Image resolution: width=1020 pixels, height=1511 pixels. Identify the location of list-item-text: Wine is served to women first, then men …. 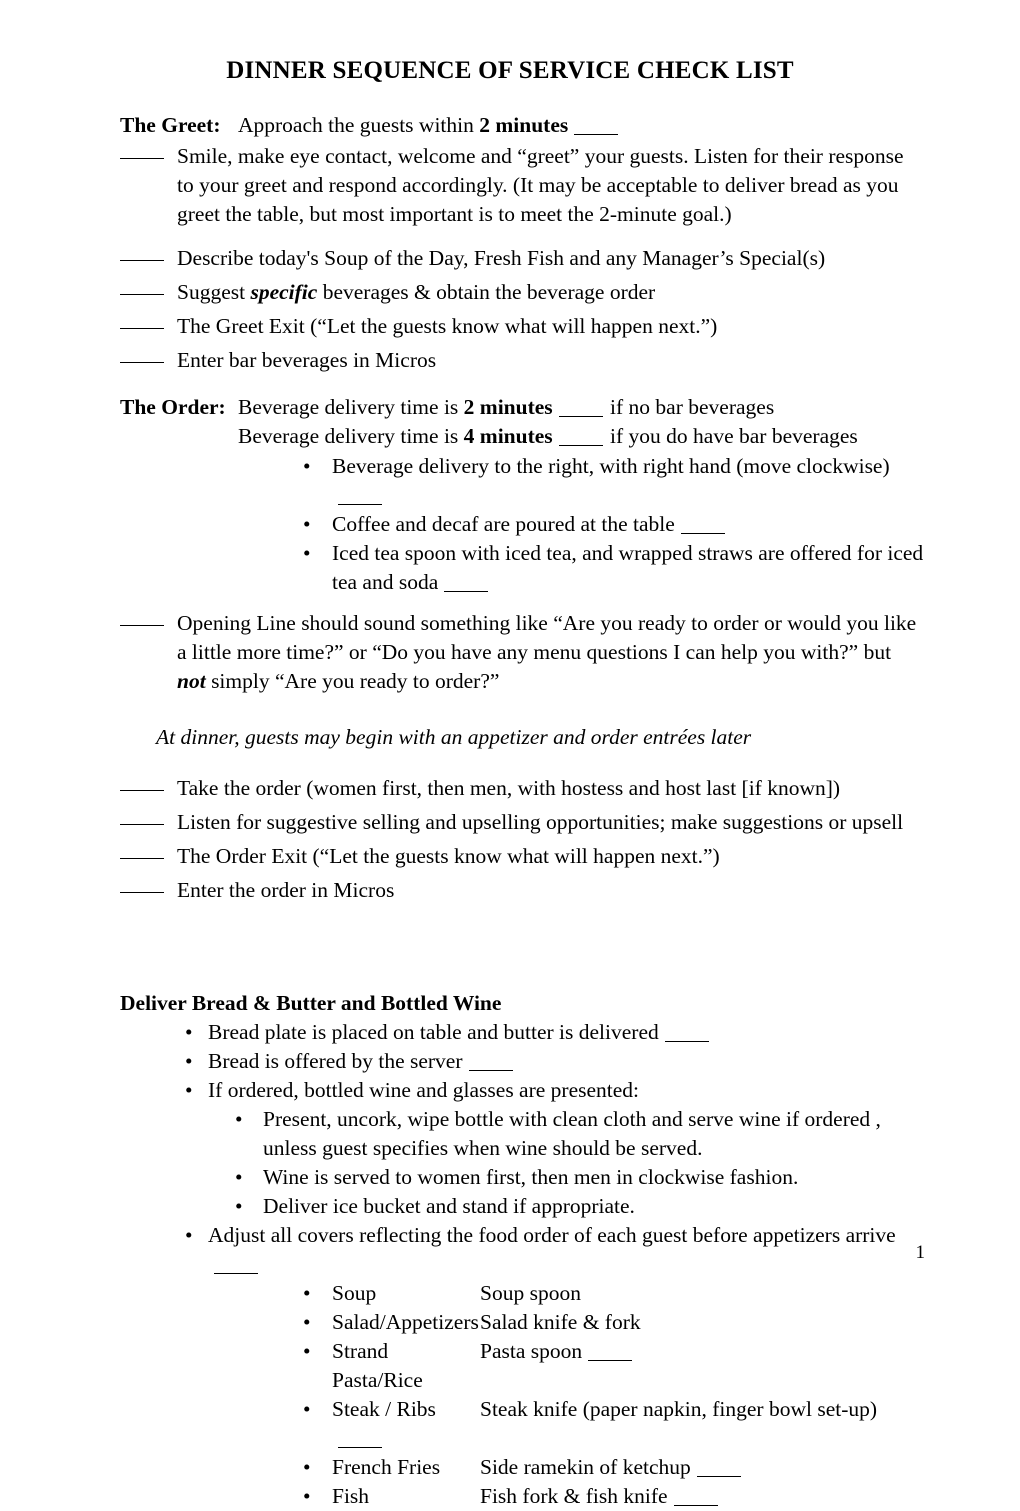
(531, 1176).